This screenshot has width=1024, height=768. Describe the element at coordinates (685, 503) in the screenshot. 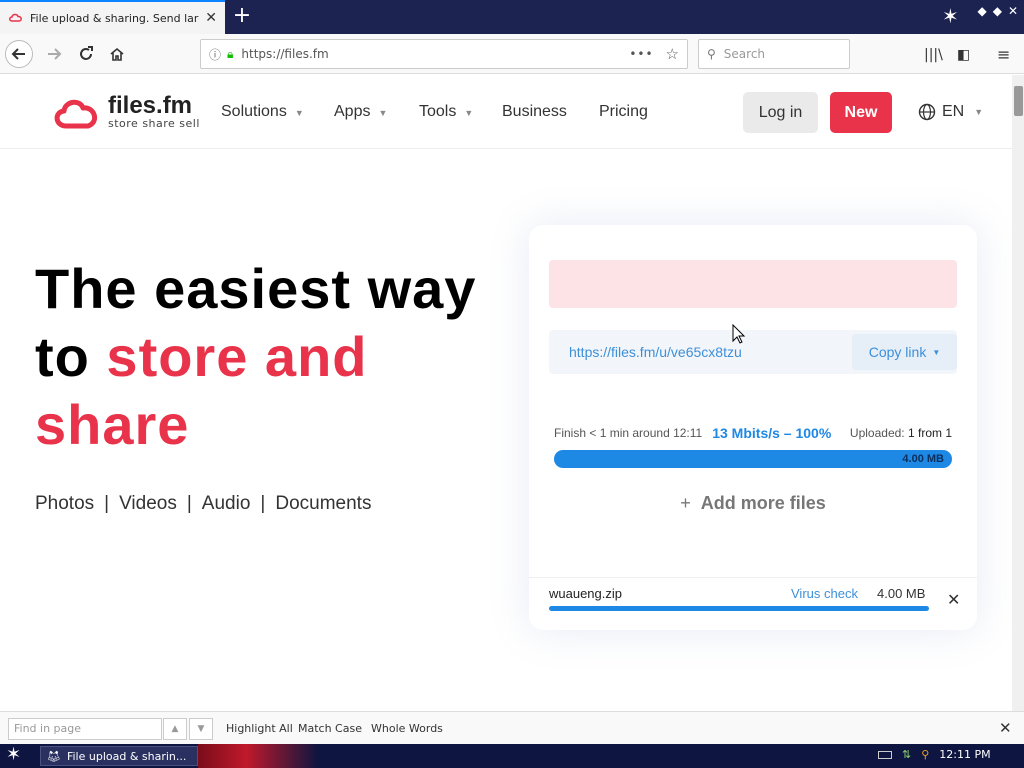

I see `plus-icon: +` at that location.